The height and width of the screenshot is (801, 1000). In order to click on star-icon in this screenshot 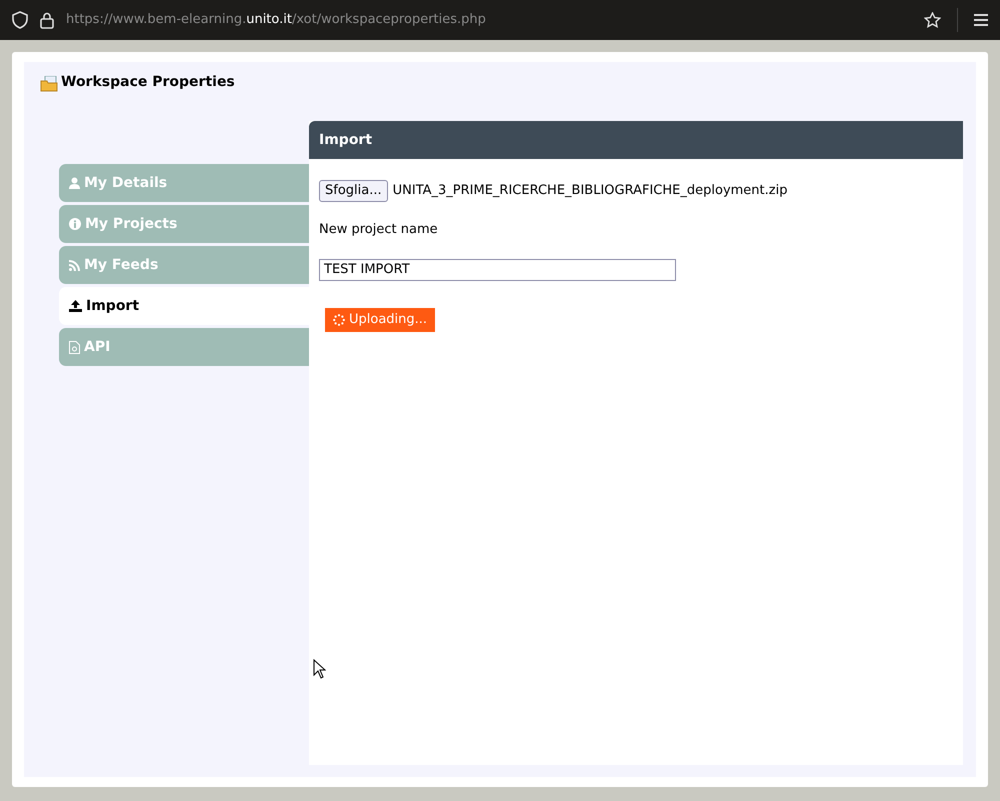, I will do `click(932, 20)`.